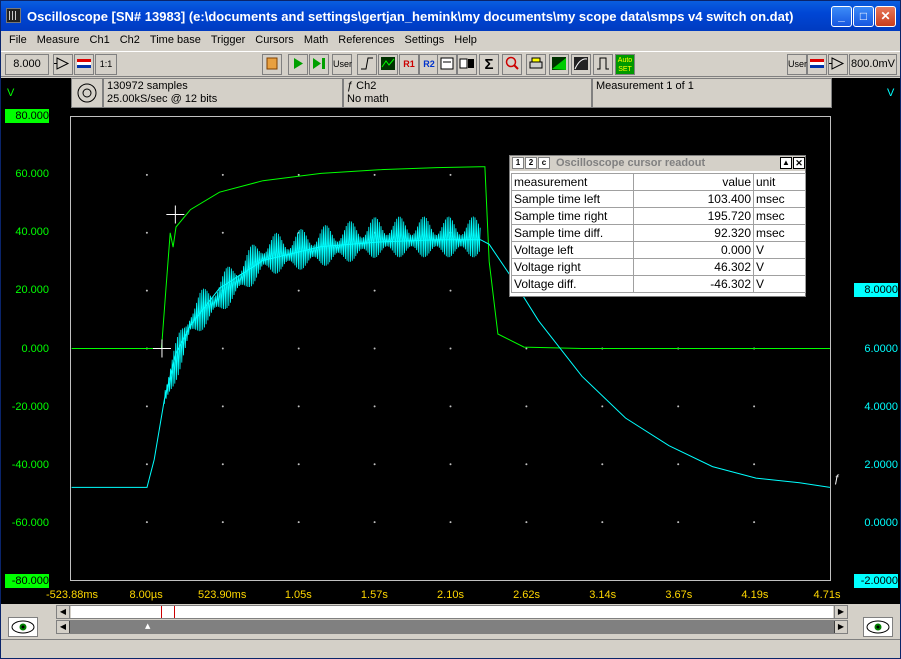 The height and width of the screenshot is (659, 901). What do you see at coordinates (100, 40) in the screenshot?
I see `menu-ch1: Ch1` at bounding box center [100, 40].